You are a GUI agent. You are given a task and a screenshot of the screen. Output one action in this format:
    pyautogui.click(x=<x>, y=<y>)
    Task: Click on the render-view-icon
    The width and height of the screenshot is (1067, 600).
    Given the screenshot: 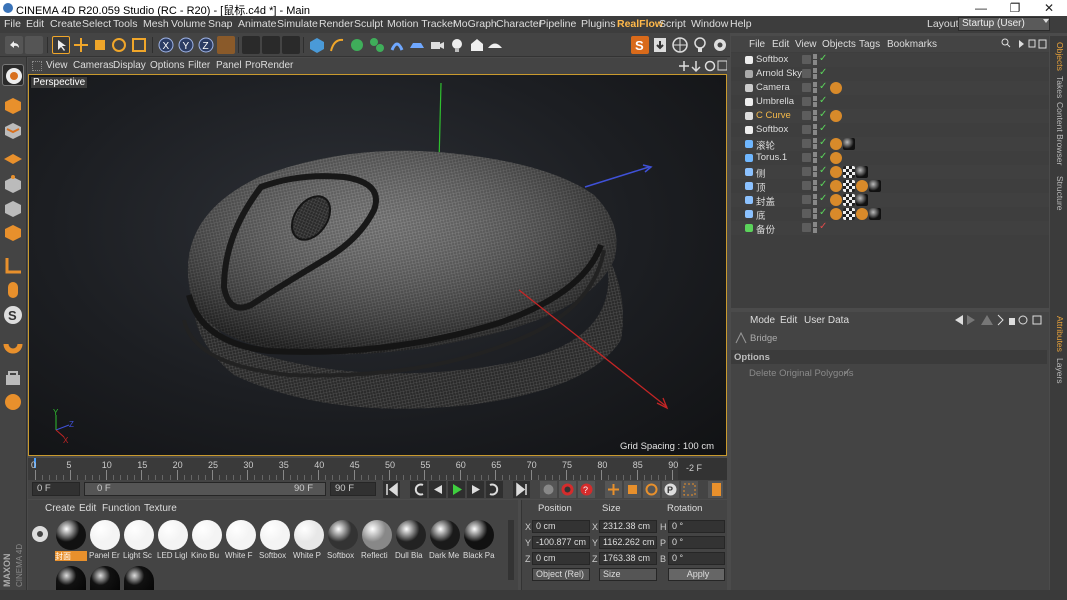 What is the action you would take?
    pyautogui.click(x=251, y=45)
    